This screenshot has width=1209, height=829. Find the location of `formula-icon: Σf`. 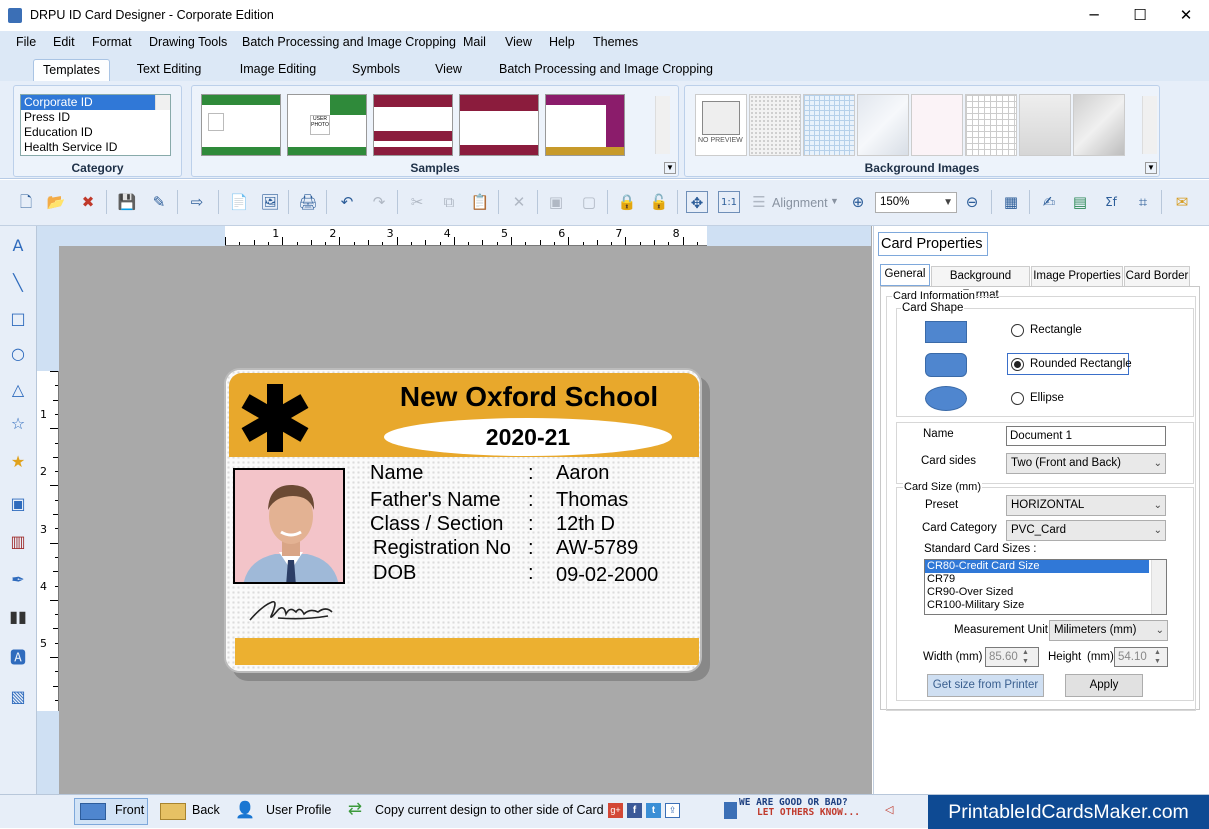

formula-icon: Σf is located at coordinates (1111, 202).